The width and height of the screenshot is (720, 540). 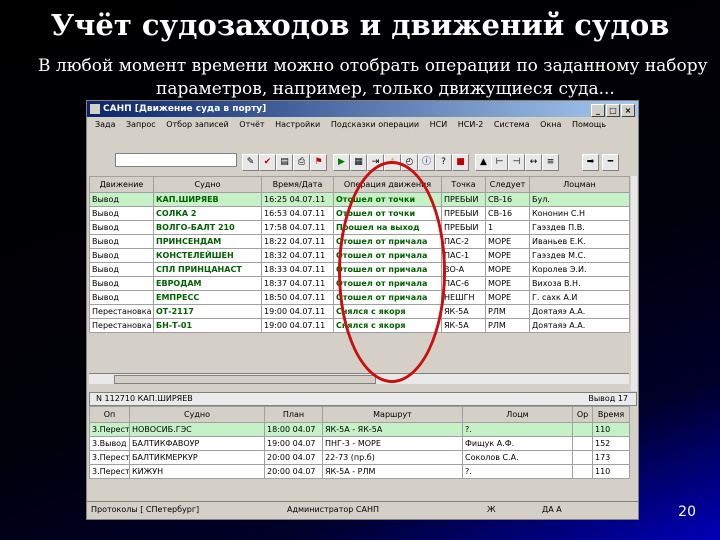 What do you see at coordinates (613, 110) in the screenshot?
I see `maximize-button: □` at bounding box center [613, 110].